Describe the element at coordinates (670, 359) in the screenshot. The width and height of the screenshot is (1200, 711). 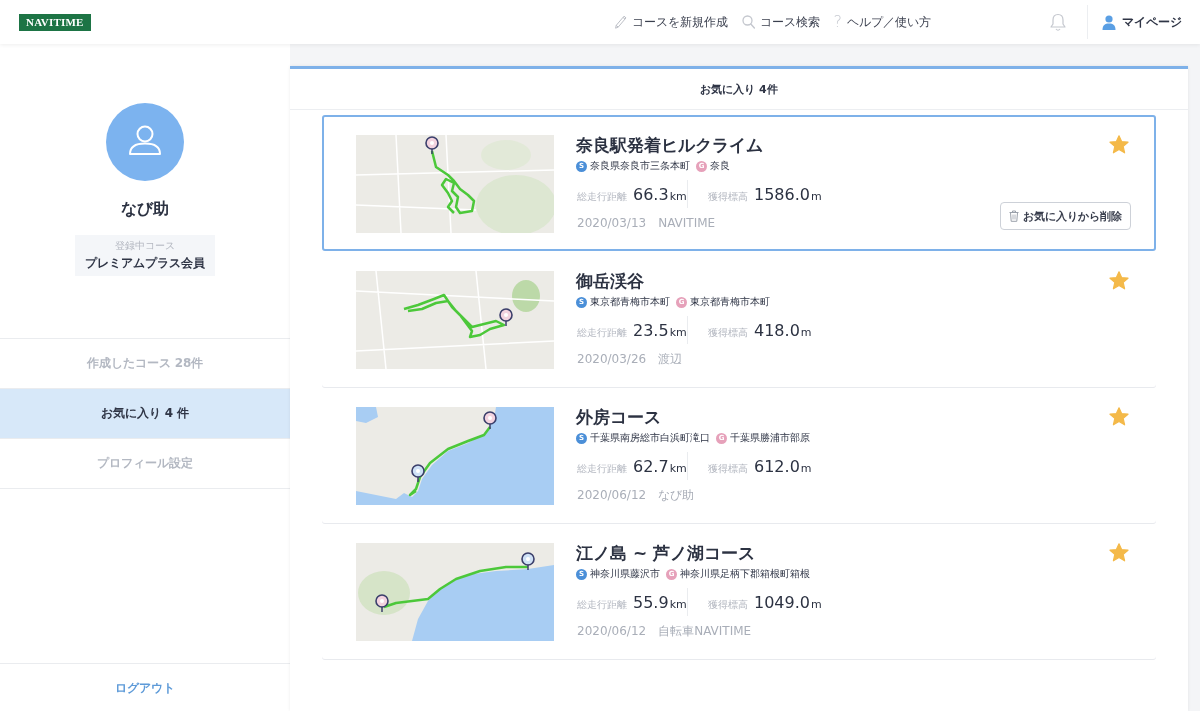
I see `course-author: 渡辺` at that location.